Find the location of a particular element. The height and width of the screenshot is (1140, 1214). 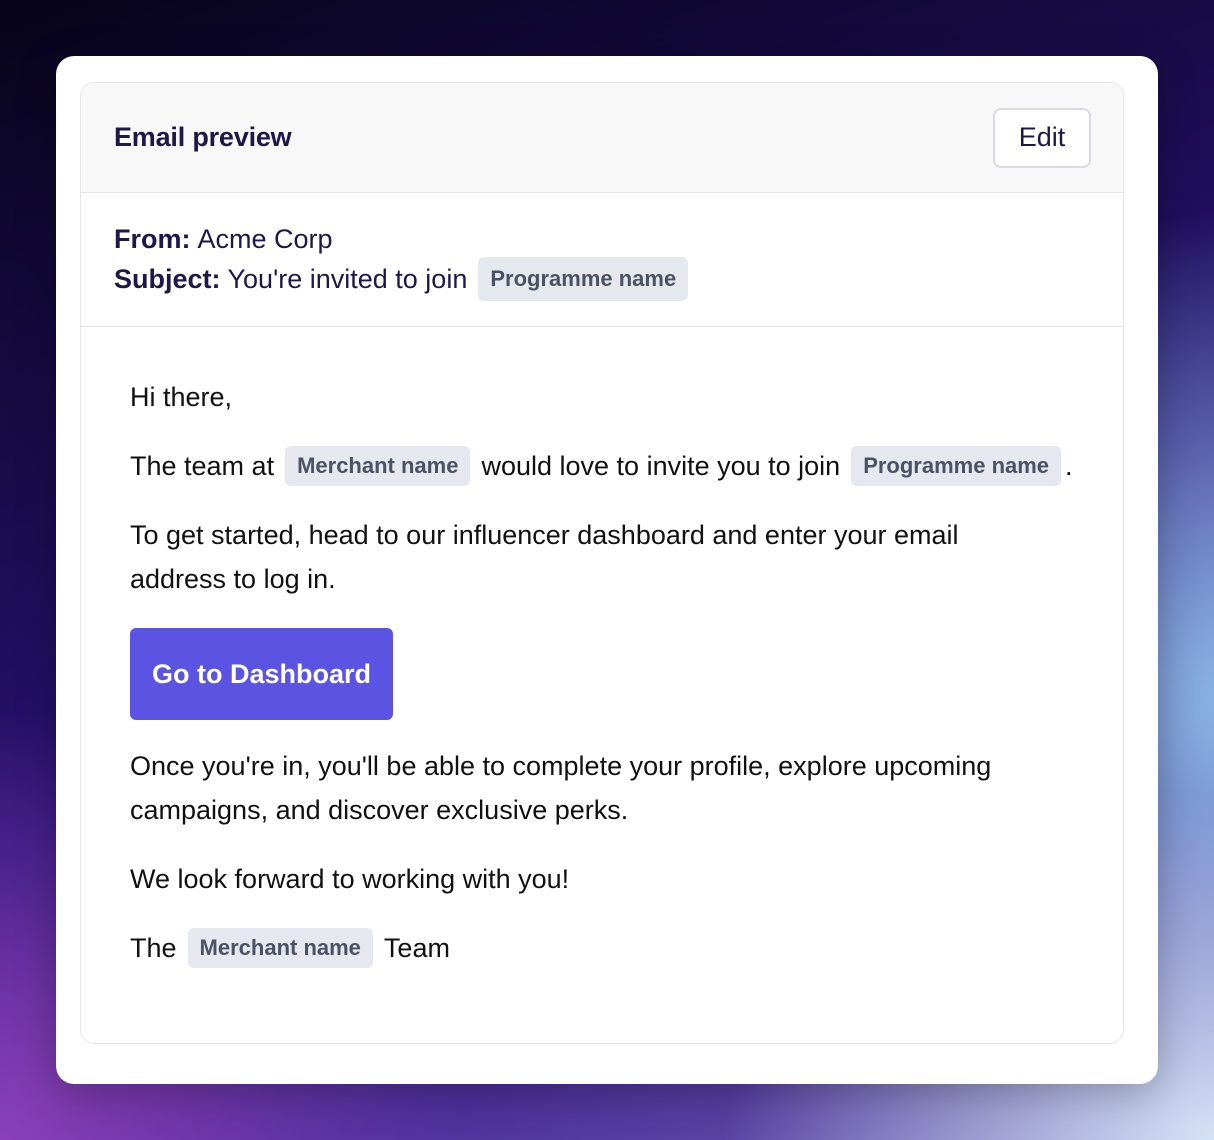

signature-text-before: The is located at coordinates (153, 948).